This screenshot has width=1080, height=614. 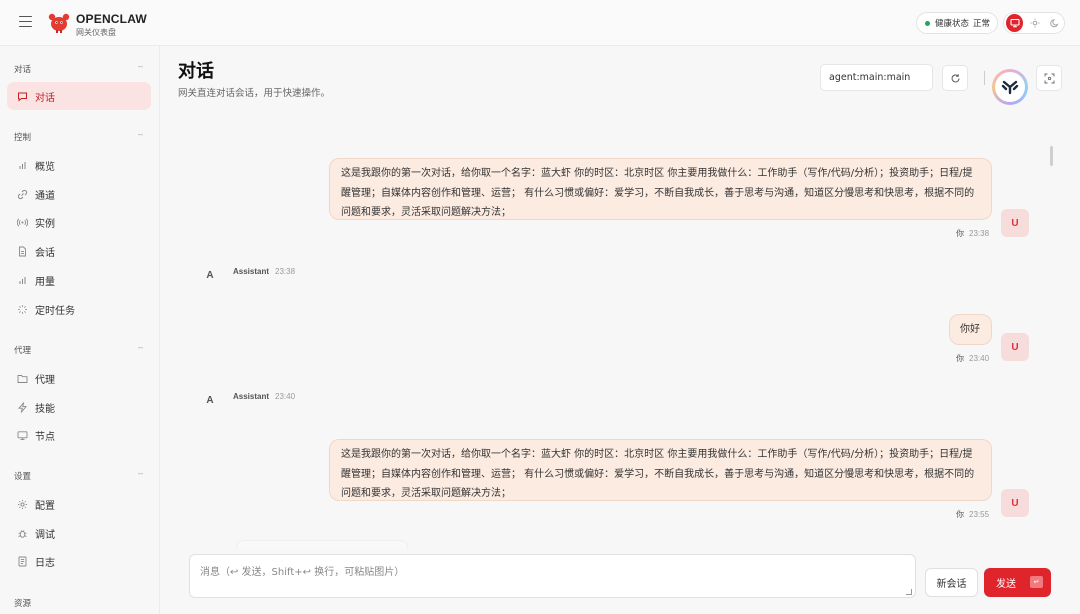 I want to click on sidebar-item-usage: 用量, so click(x=79, y=280).